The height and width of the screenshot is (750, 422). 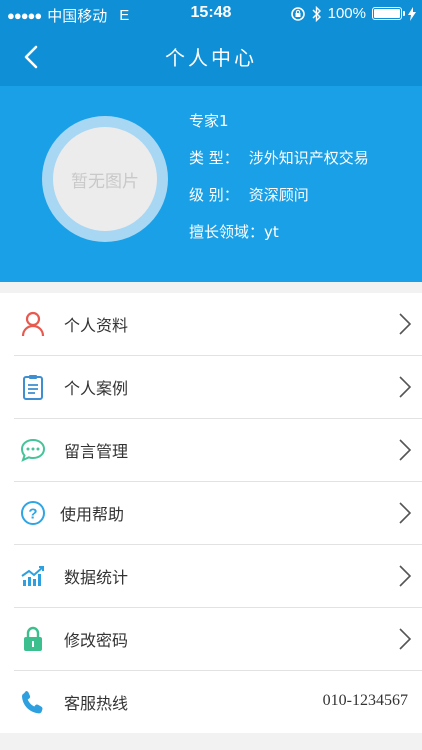 I want to click on profile-info: 专家1 类 型： 涉外知识产权交易 级 别： 资深顾问 擅长领域：yt, so click(x=279, y=182).